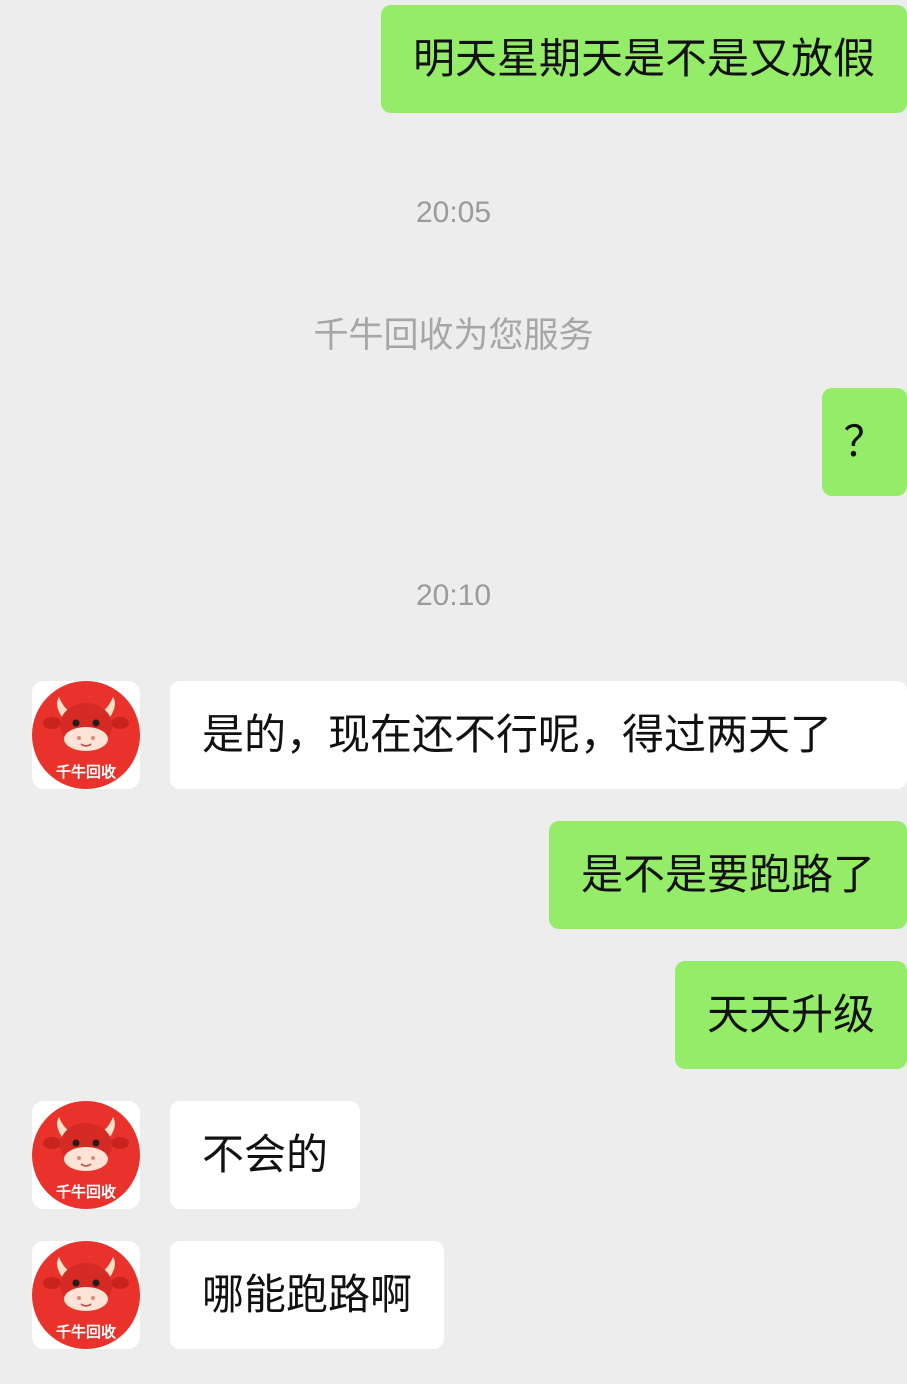 Image resolution: width=907 pixels, height=1384 pixels. Describe the element at coordinates (453, 595) in the screenshot. I see `message-timestamp: 20:10` at that location.